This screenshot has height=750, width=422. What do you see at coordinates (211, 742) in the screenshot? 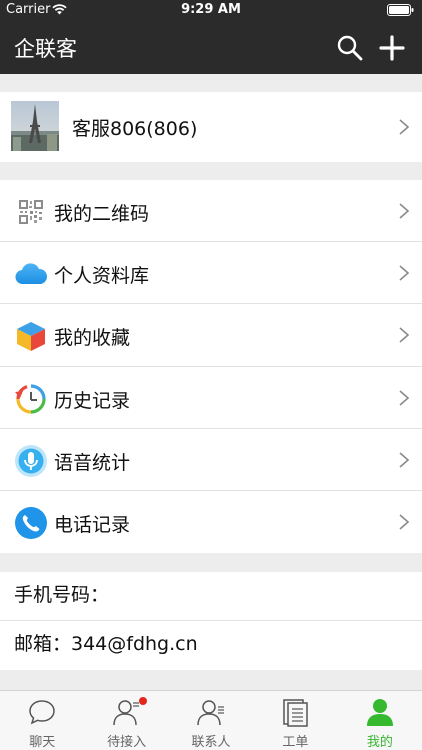
I see `tab-label: 联系人` at bounding box center [211, 742].